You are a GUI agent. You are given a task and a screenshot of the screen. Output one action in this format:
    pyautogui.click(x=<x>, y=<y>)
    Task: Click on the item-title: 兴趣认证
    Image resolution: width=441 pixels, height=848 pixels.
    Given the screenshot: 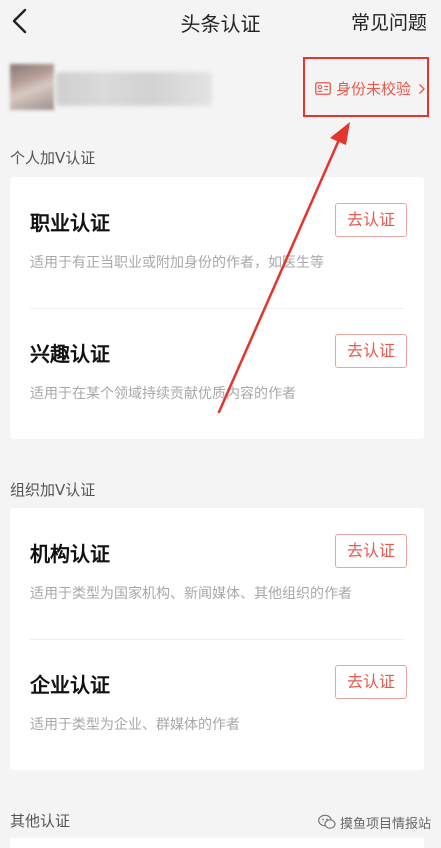 What is the action you would take?
    pyautogui.click(x=70, y=354)
    